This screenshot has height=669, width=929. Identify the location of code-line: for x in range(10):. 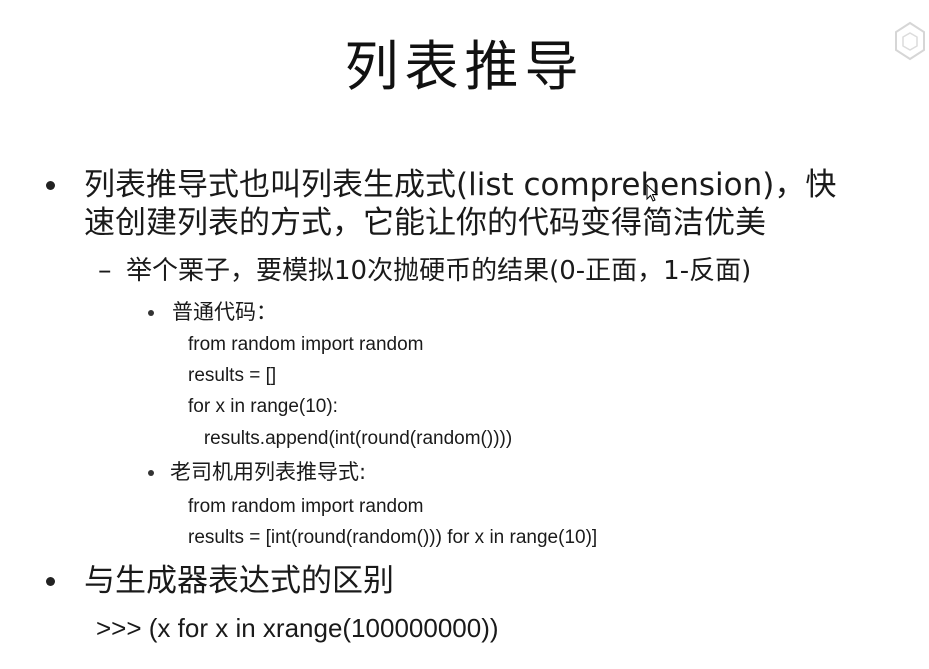
(263, 406).